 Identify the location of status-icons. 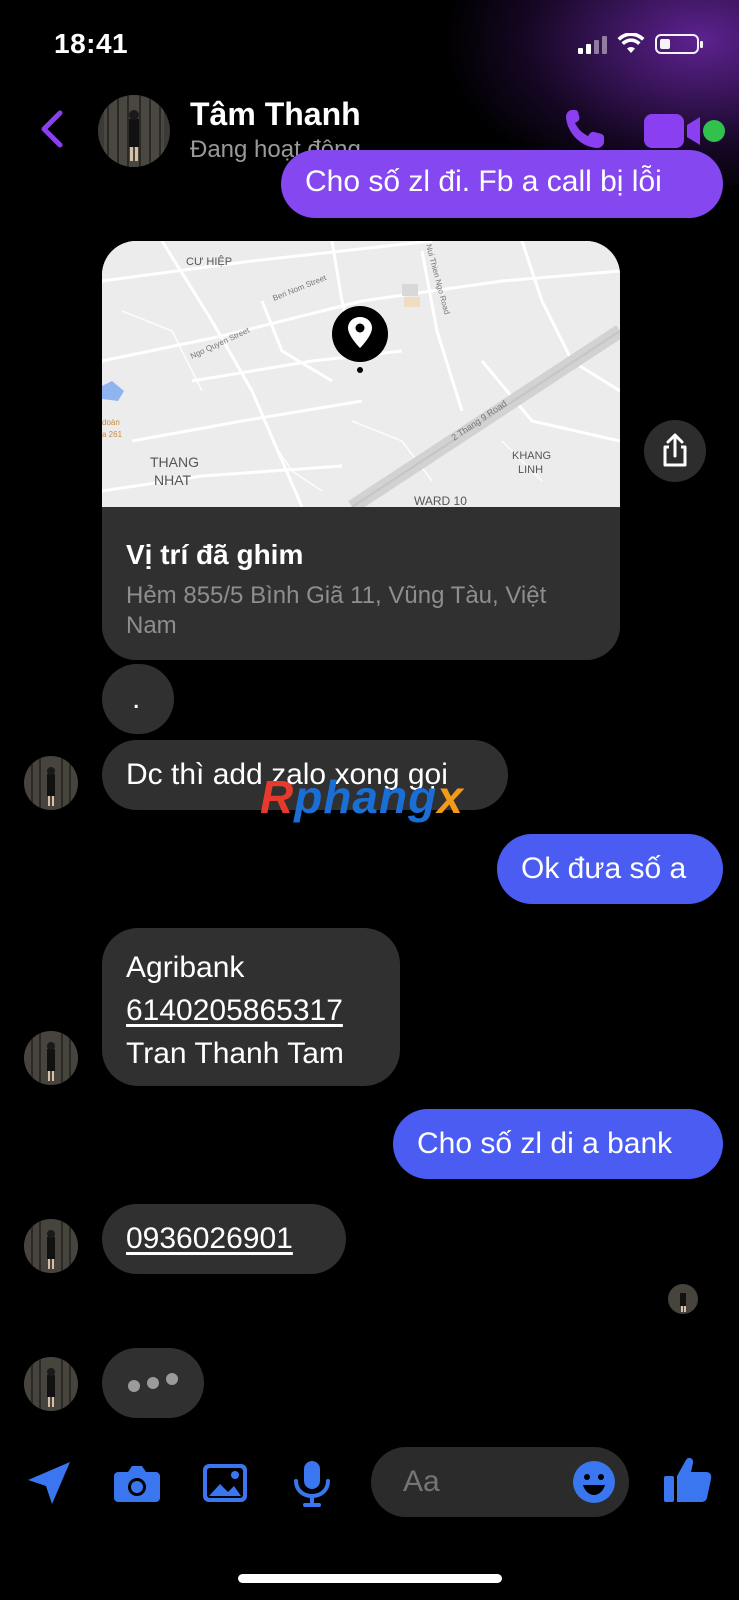
(640, 44).